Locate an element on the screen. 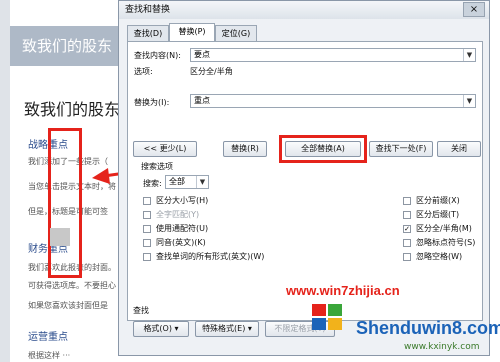 This screenshot has height=362, width=500. tab-find: 查找(D) is located at coordinates (148, 33).